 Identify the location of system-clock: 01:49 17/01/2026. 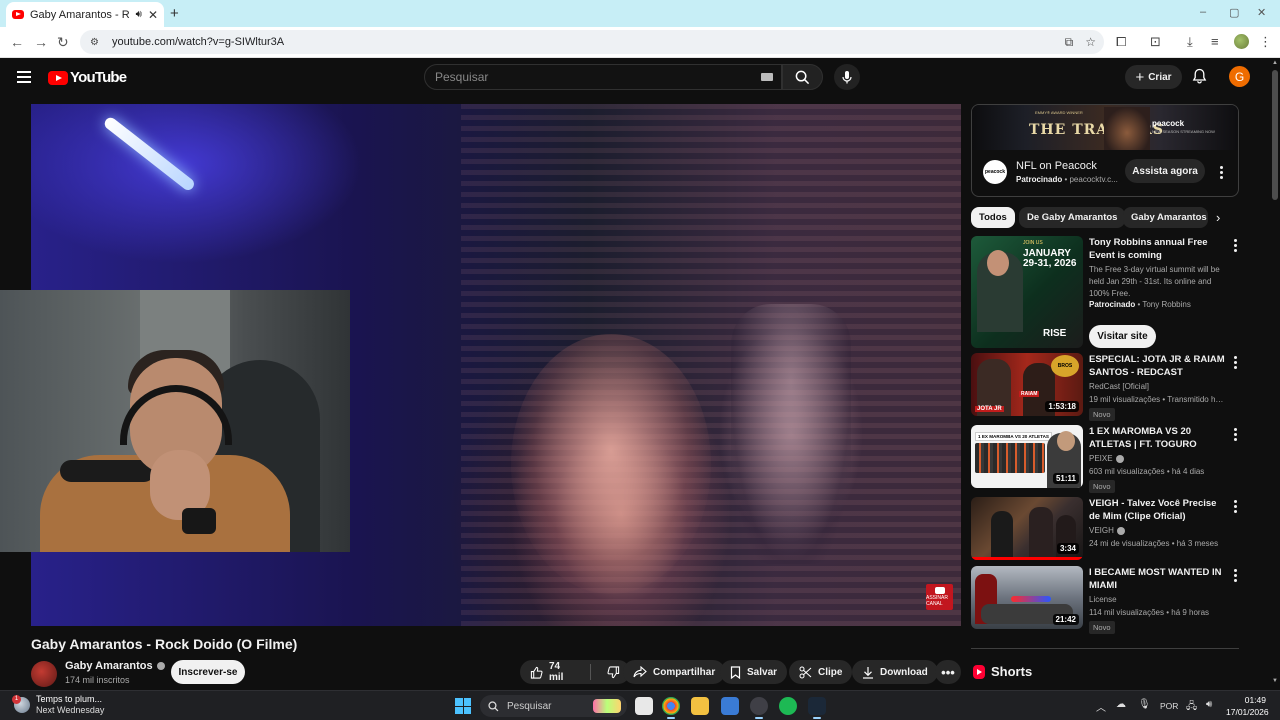
(1247, 706).